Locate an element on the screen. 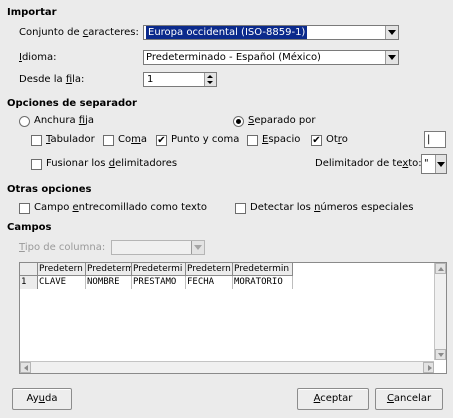 The image size is (453, 418). aceptar-button: Aceptar is located at coordinates (333, 399).